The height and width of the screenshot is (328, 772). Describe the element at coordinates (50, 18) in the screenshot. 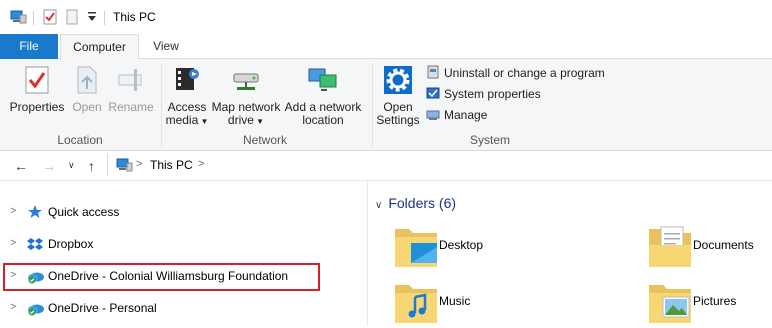

I see `properties-quick-icon` at that location.